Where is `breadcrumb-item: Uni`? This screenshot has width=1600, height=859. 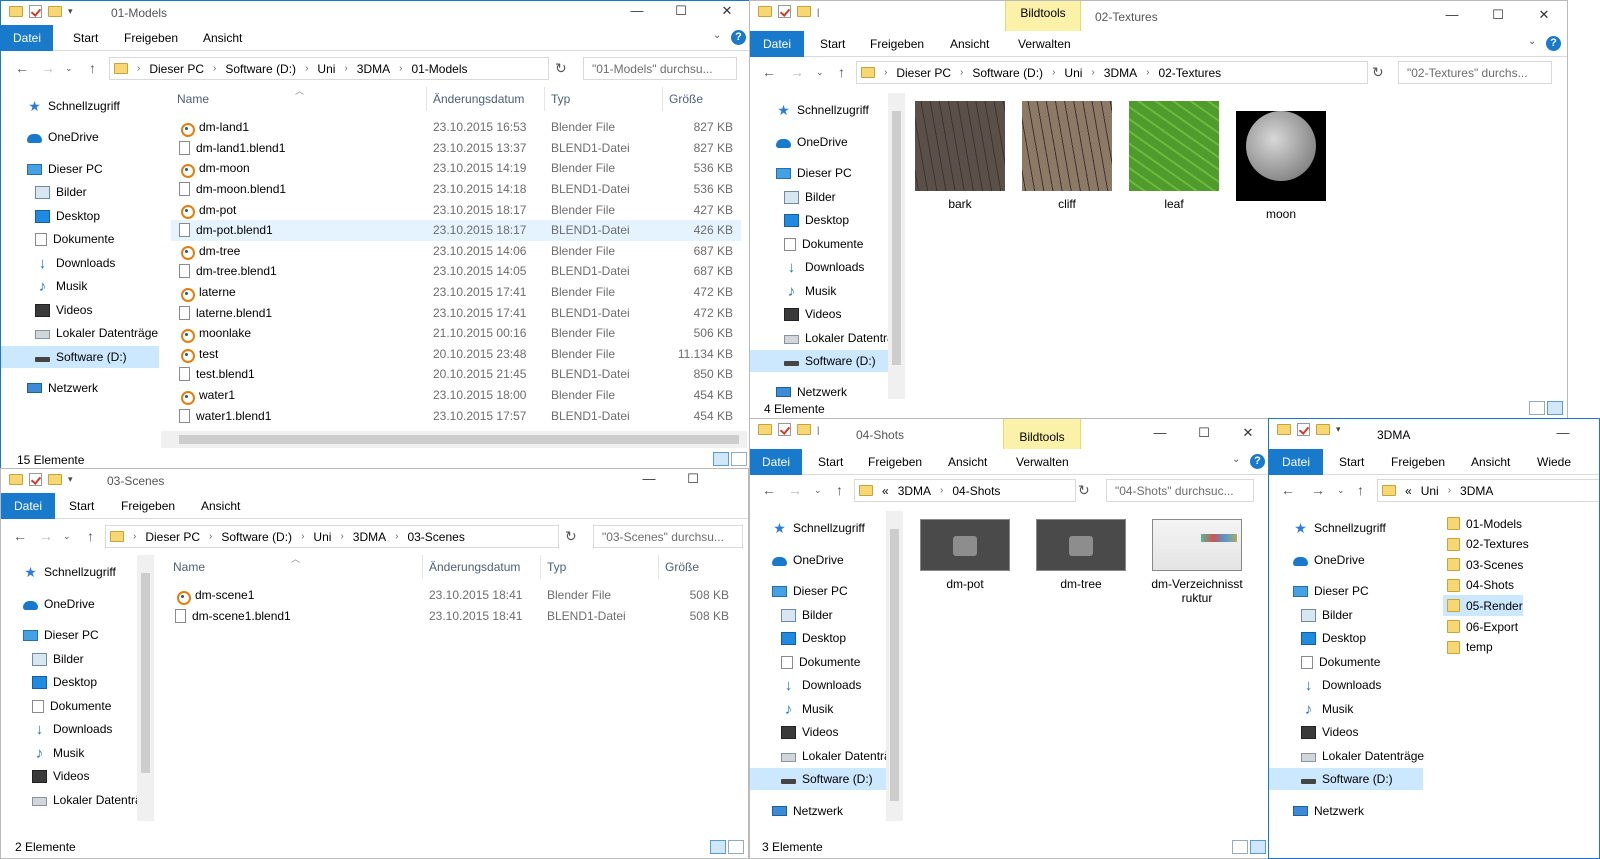
breadcrumb-item: Uni is located at coordinates (326, 69).